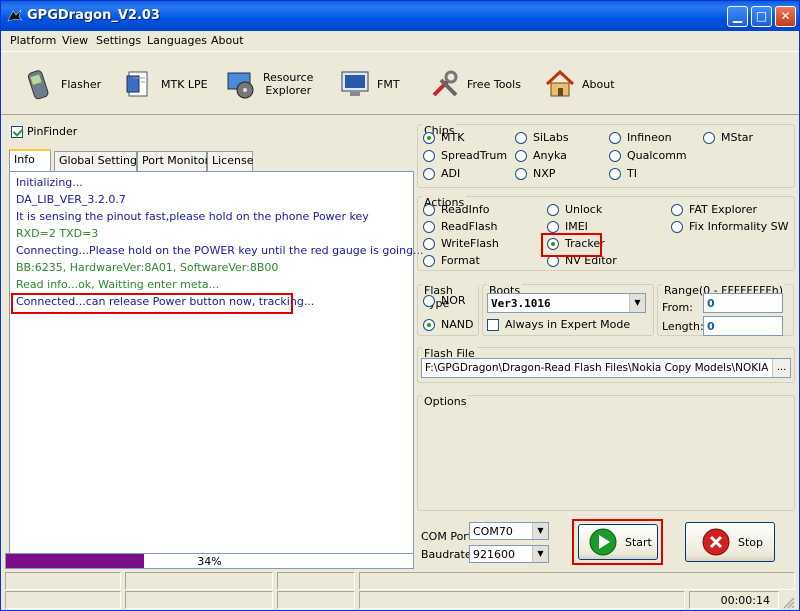  What do you see at coordinates (729, 226) in the screenshot?
I see `action-radio-fix-informality-sw: Fix Informality SW` at bounding box center [729, 226].